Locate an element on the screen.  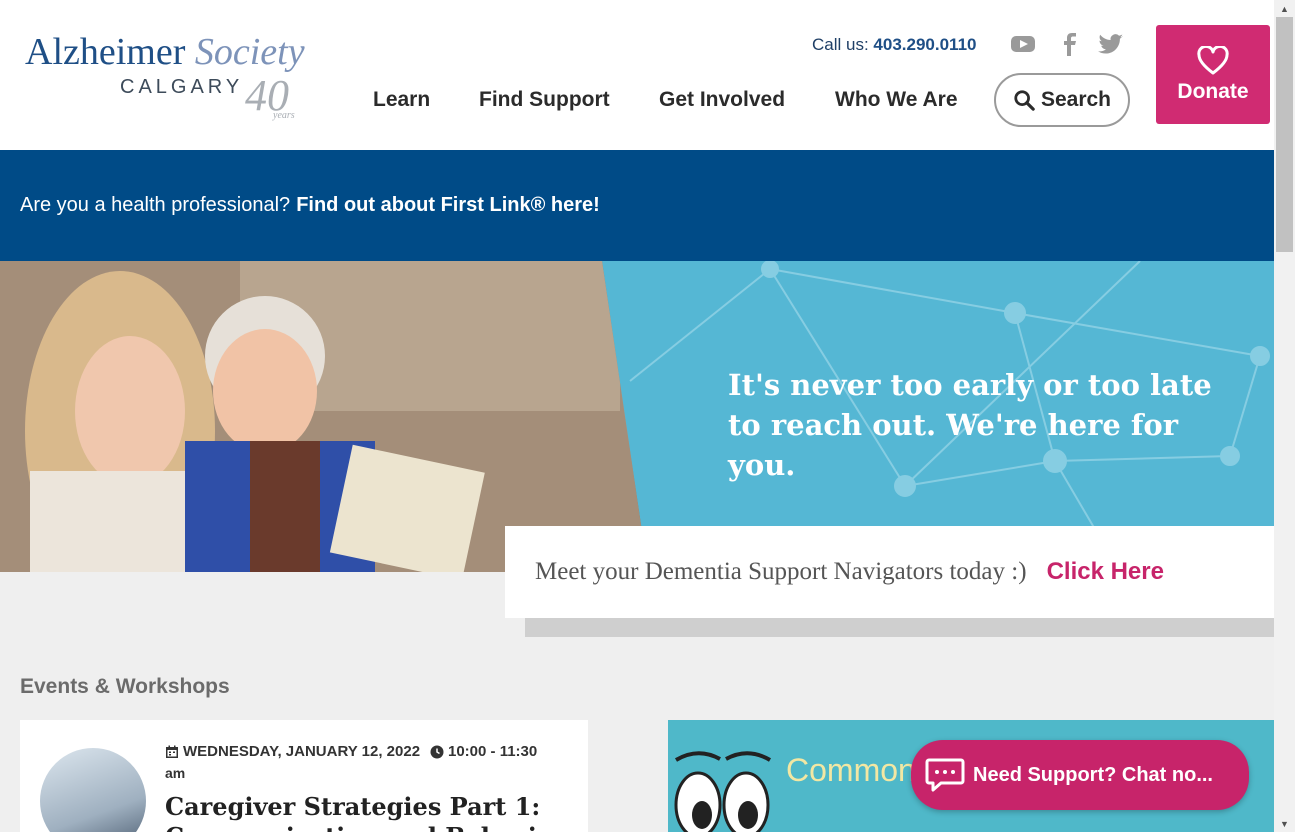
calendar-icon is located at coordinates (172, 751).